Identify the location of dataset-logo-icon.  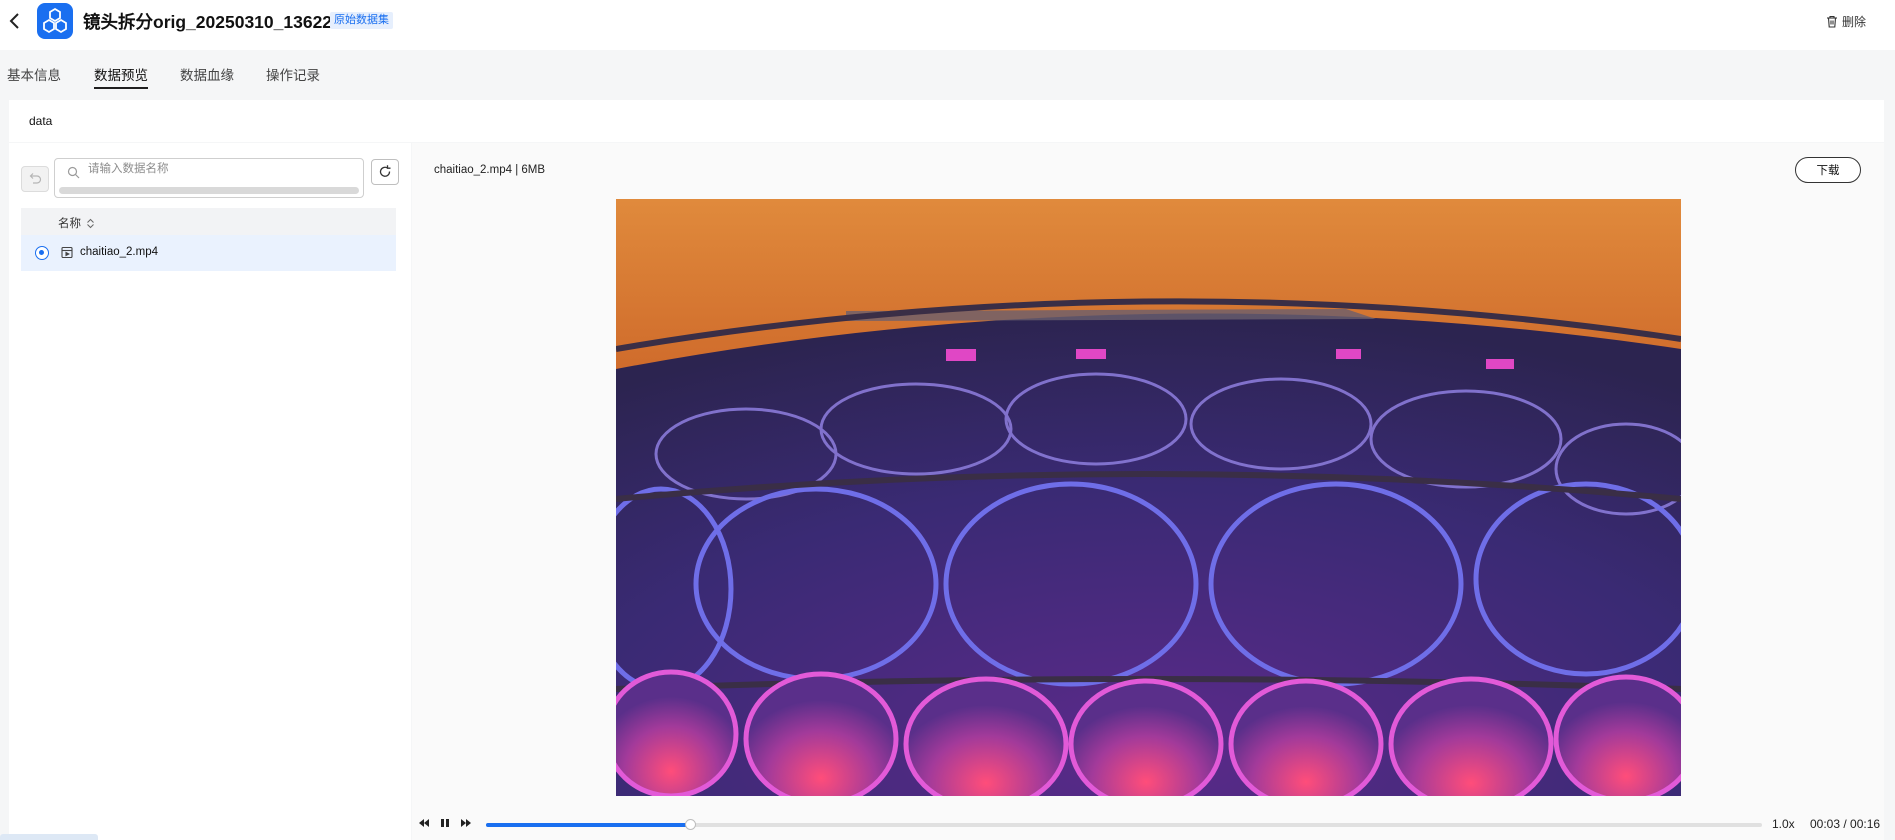
(55, 21).